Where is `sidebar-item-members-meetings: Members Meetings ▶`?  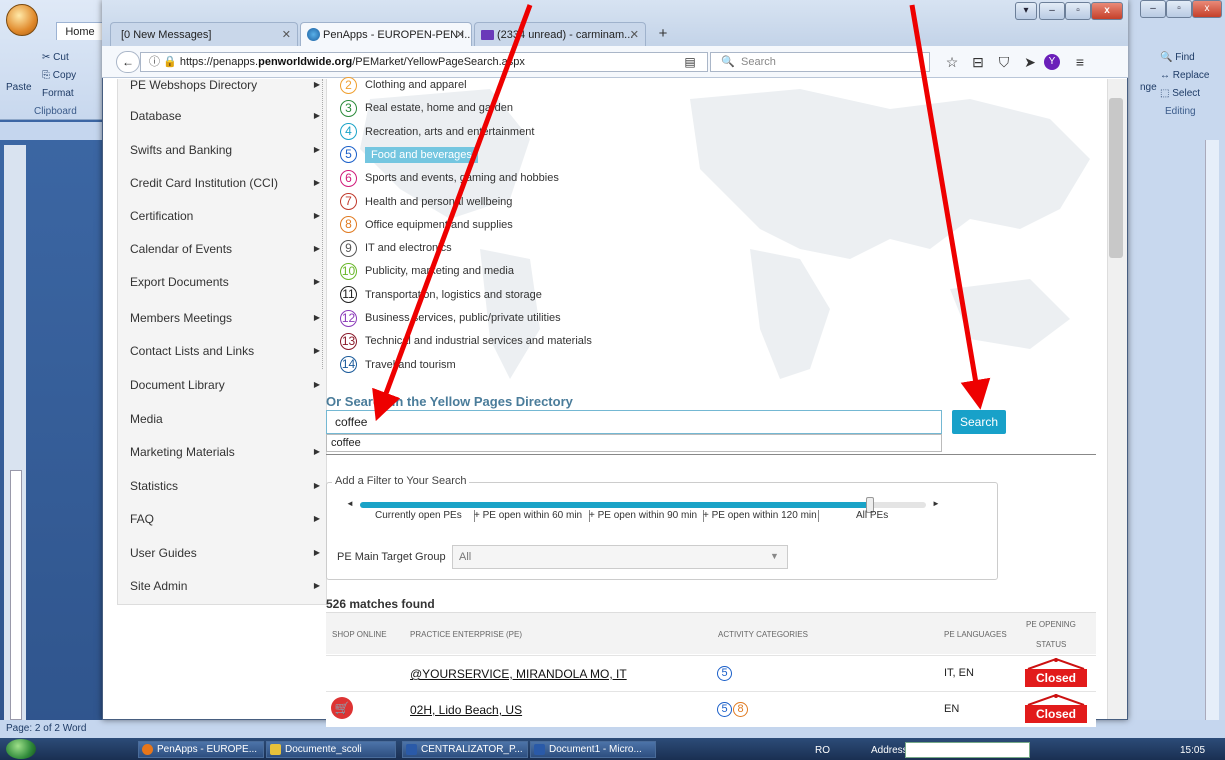
sidebar-item-members-meetings: Members Meetings ▶ is located at coordinates (225, 318).